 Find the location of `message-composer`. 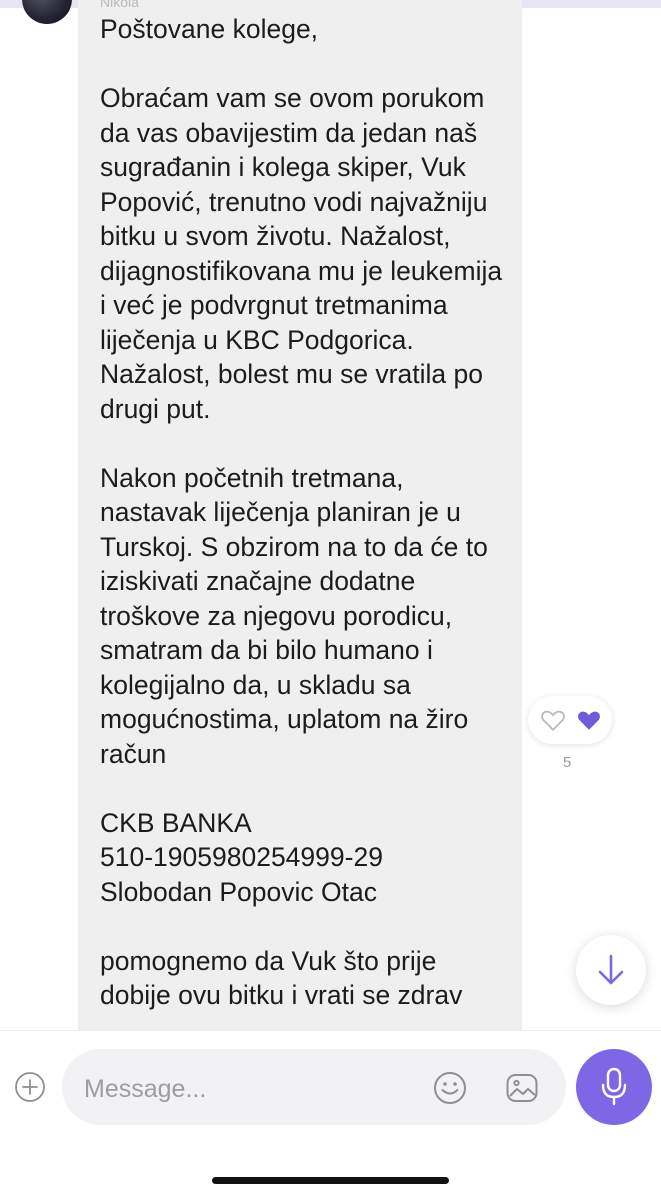

message-composer is located at coordinates (330, 1115).